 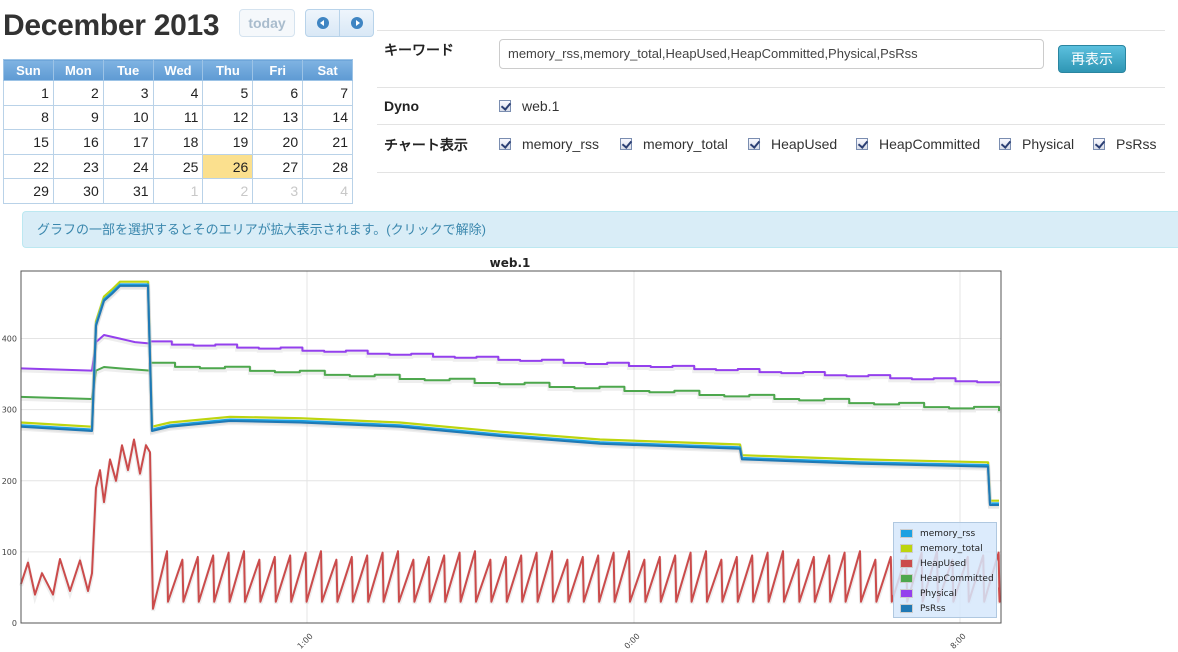 I want to click on chart-option-label: memory_rss, so click(x=561, y=144).